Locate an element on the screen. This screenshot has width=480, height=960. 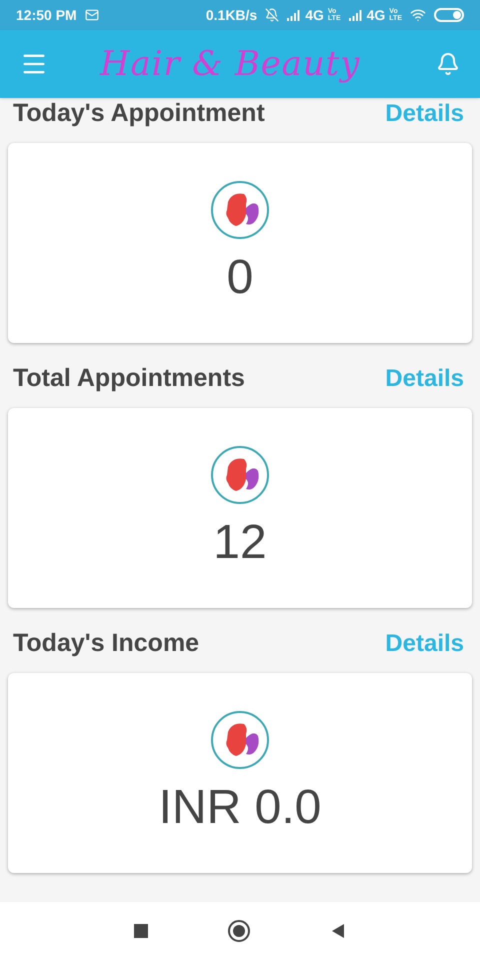
wifi-icon is located at coordinates (418, 15).